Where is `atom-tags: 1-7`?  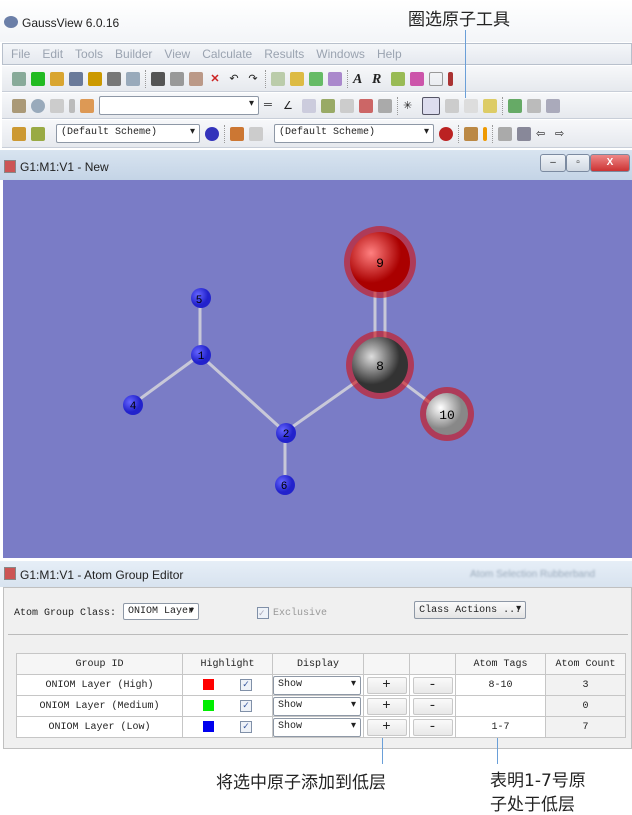 atom-tags: 1-7 is located at coordinates (500, 727).